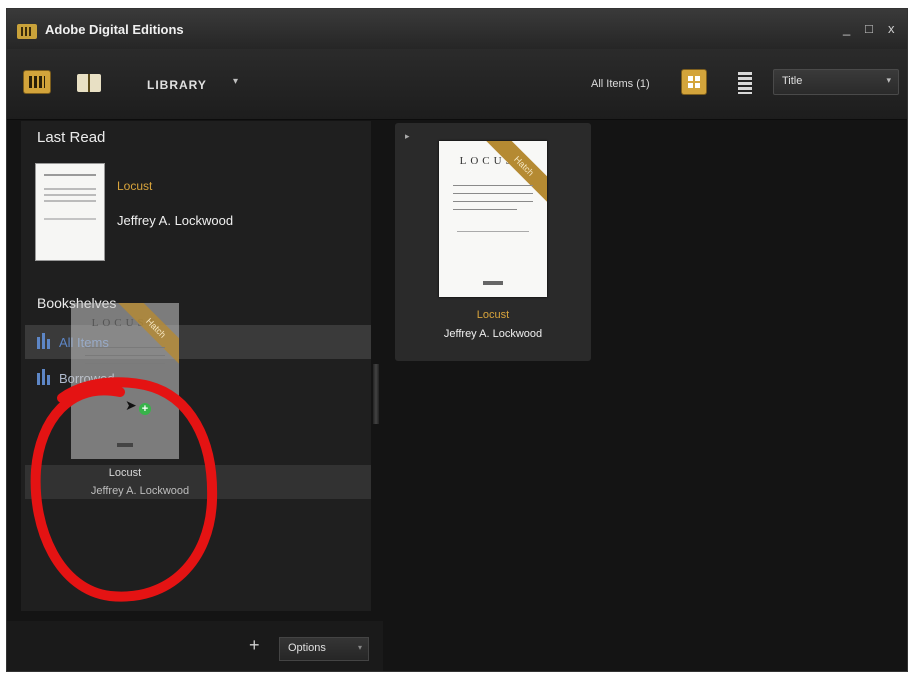  I want to click on sort-select-value: Title, so click(792, 81).